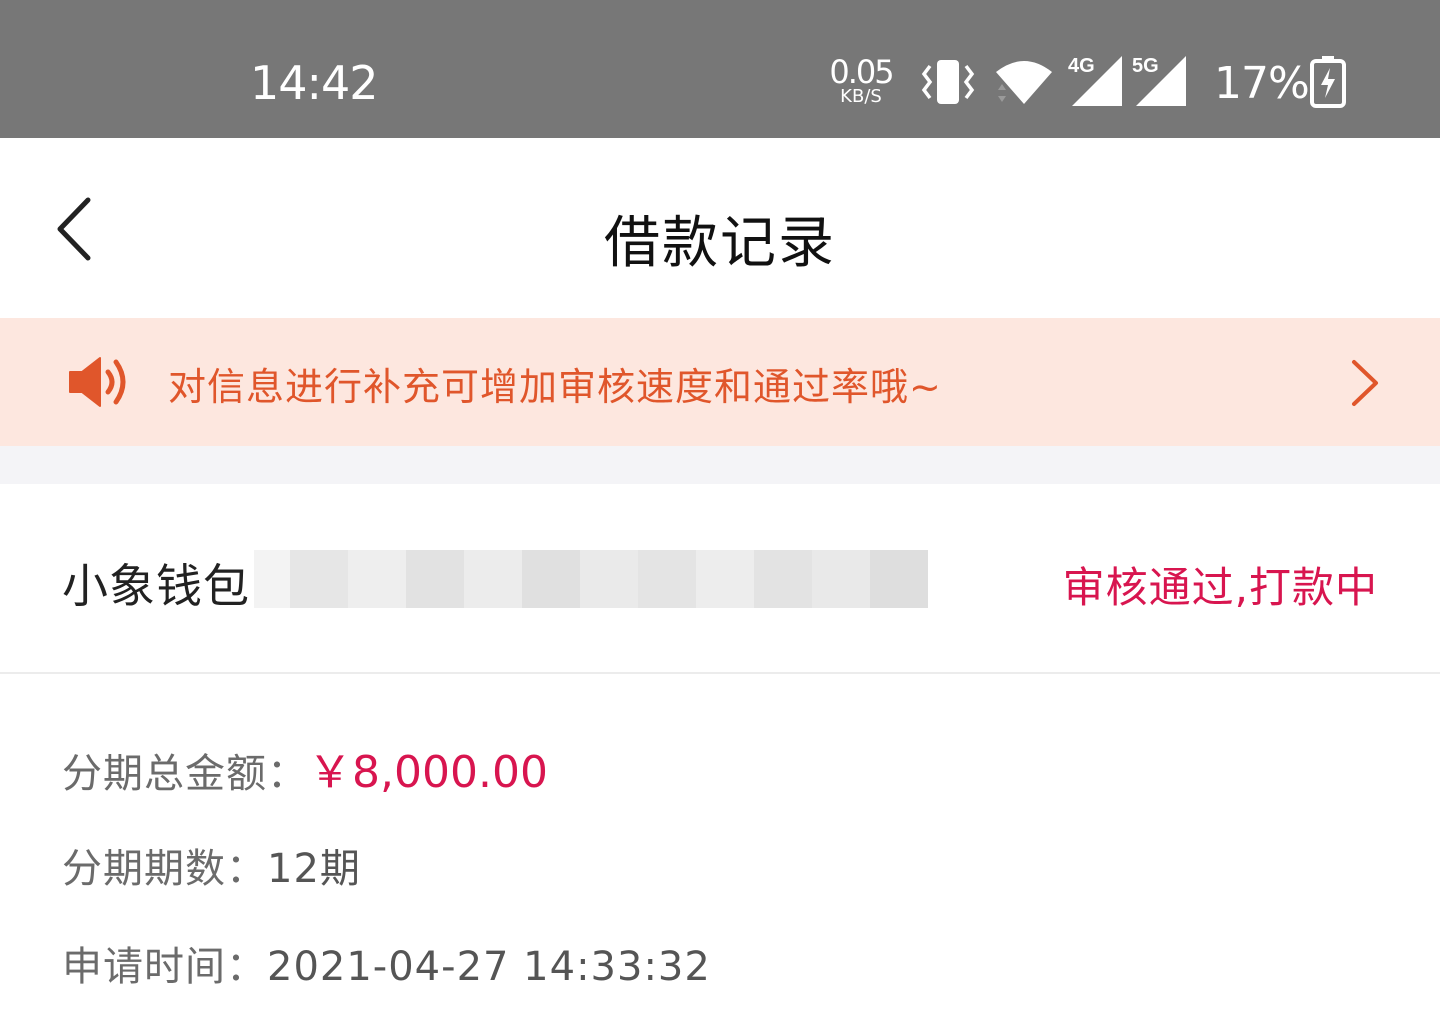 The height and width of the screenshot is (1017, 1440). What do you see at coordinates (591, 579) in the screenshot?
I see `redacted-text` at bounding box center [591, 579].